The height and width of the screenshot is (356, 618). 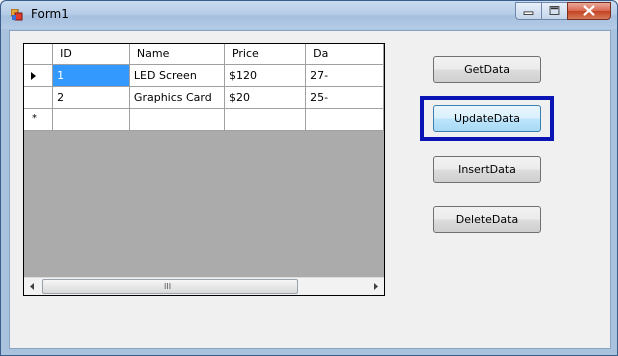 I want to click on scroll-thumb: III, so click(x=170, y=286).